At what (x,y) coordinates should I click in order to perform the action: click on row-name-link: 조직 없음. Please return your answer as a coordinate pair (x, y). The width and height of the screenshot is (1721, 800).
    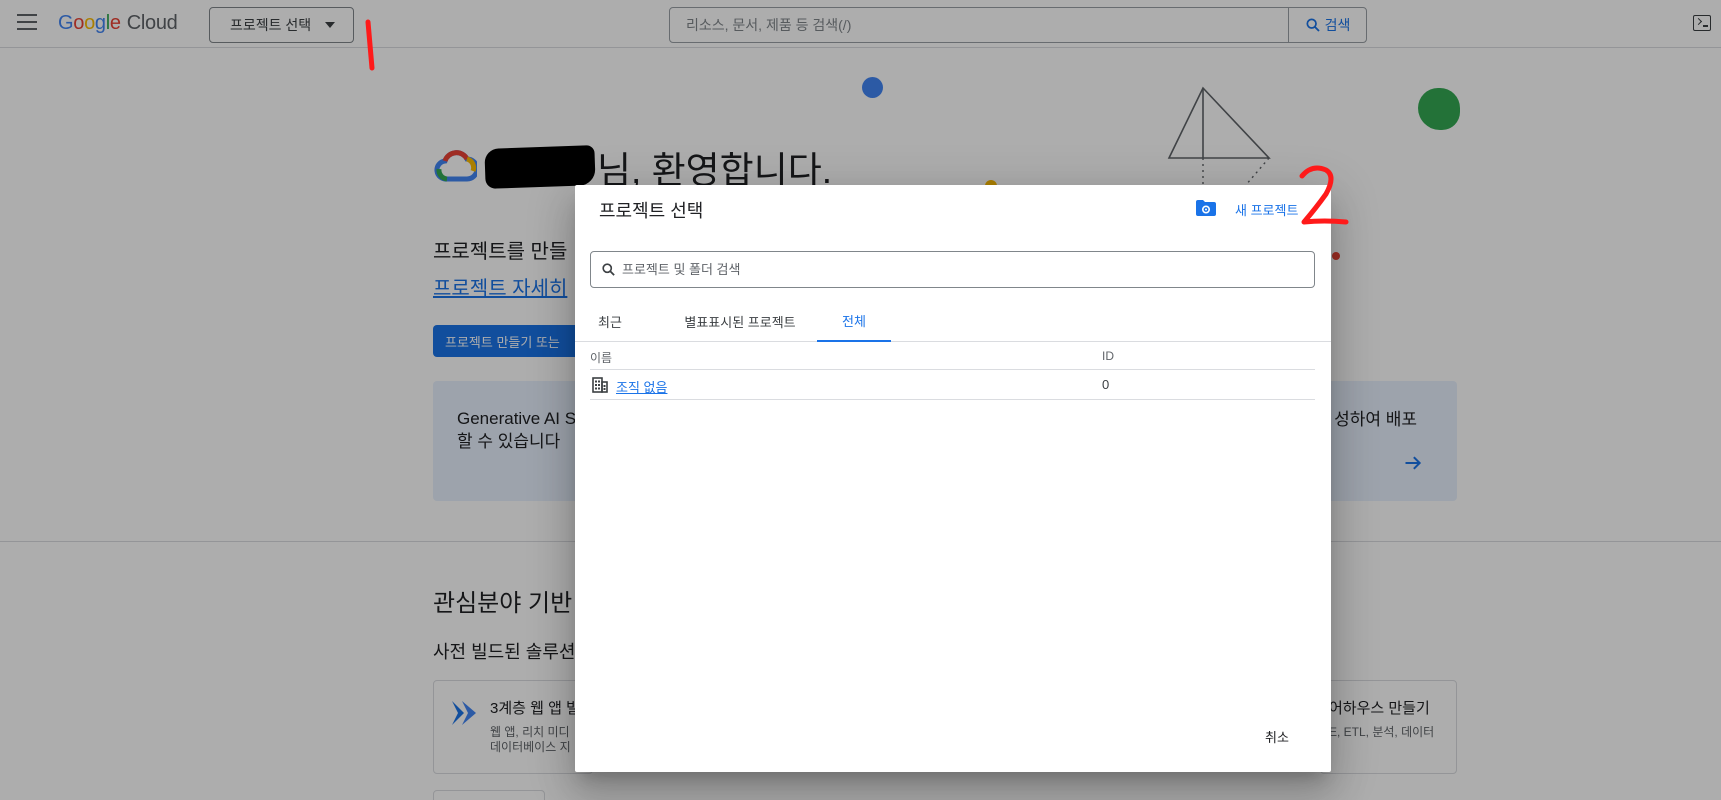
    Looking at the image, I should click on (641, 386).